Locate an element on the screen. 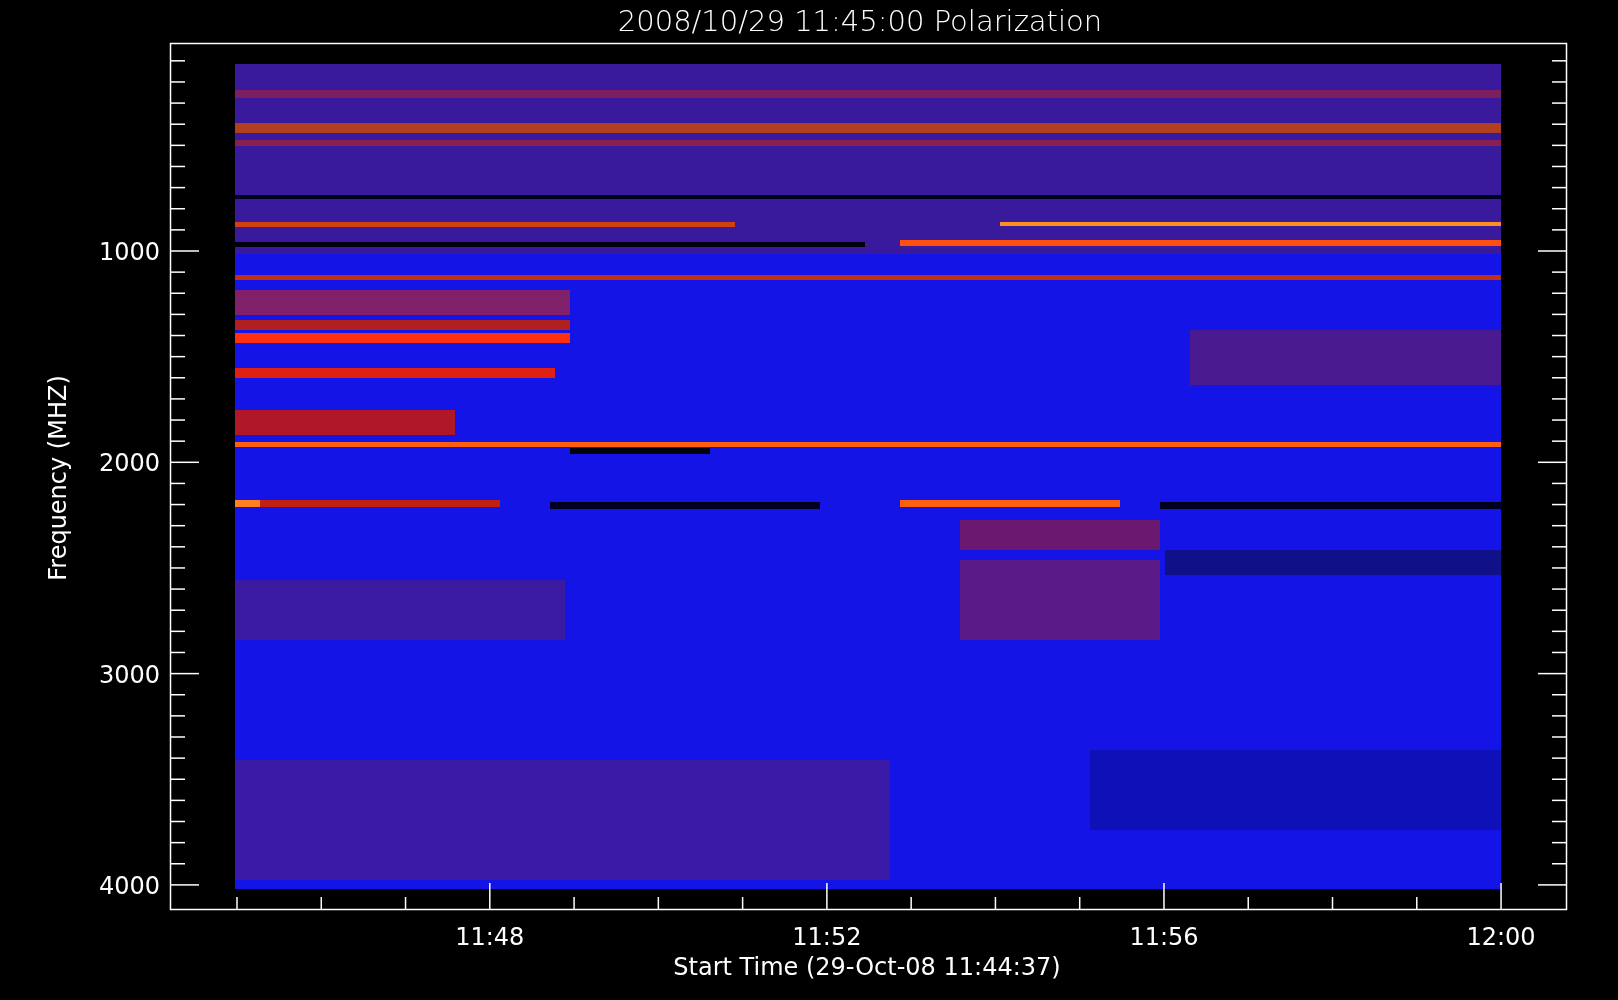 The image size is (1618, 1000). x-tick-label: 11:56 is located at coordinates (1164, 937).